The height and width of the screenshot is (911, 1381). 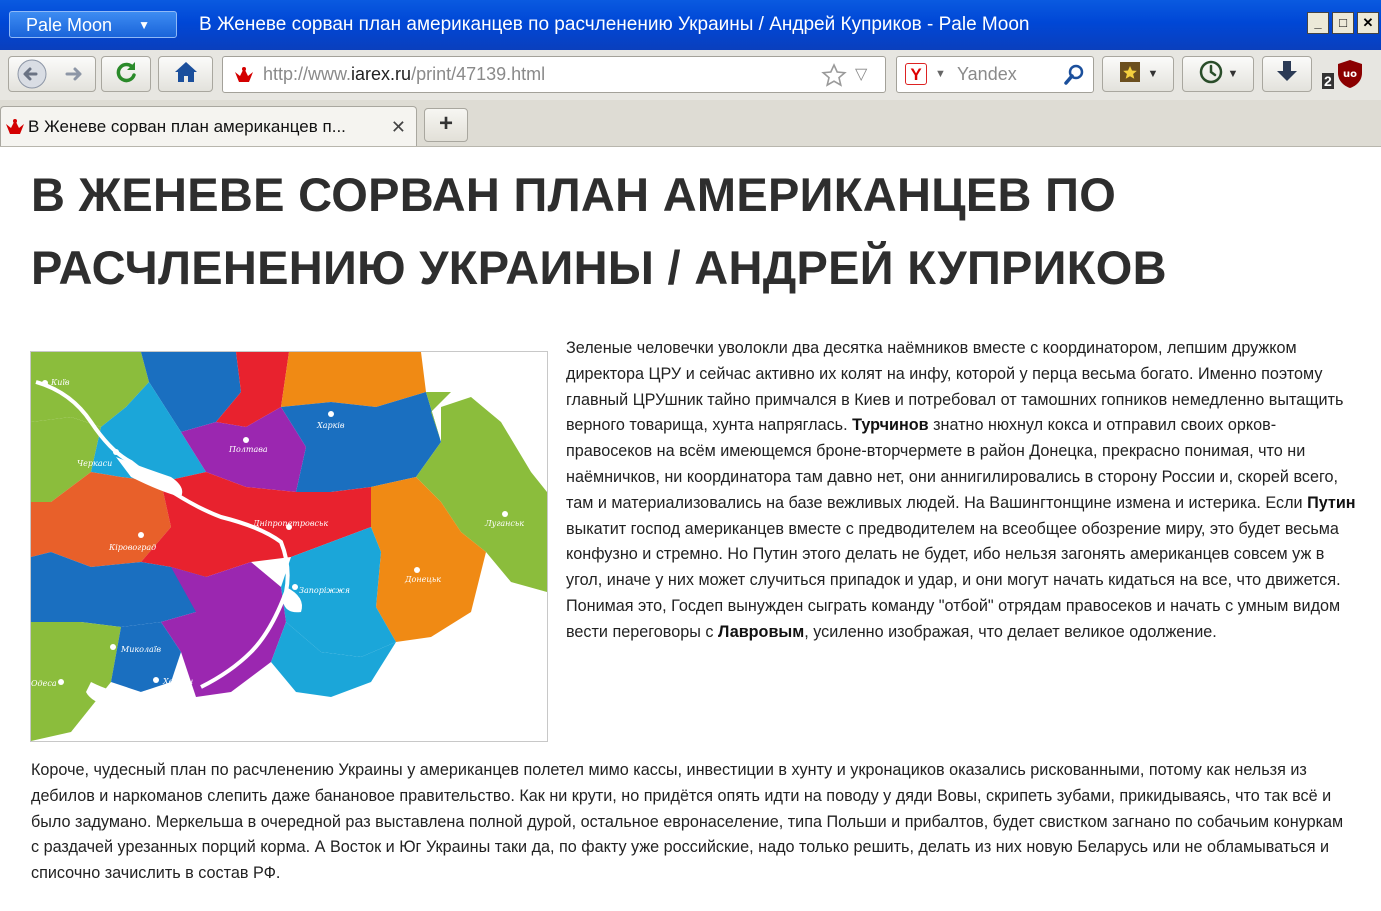 I want to click on window-controls: _ □ ✕, so click(x=1343, y=23).